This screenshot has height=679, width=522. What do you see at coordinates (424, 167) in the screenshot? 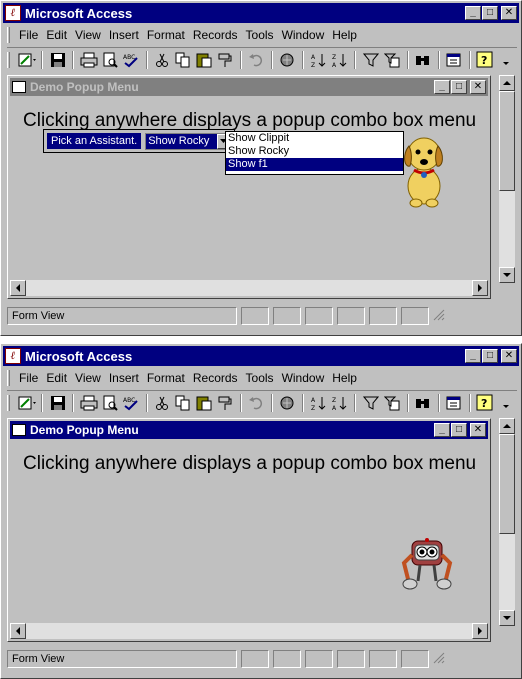
I see `rocky-dog-assistant-icon` at bounding box center [424, 167].